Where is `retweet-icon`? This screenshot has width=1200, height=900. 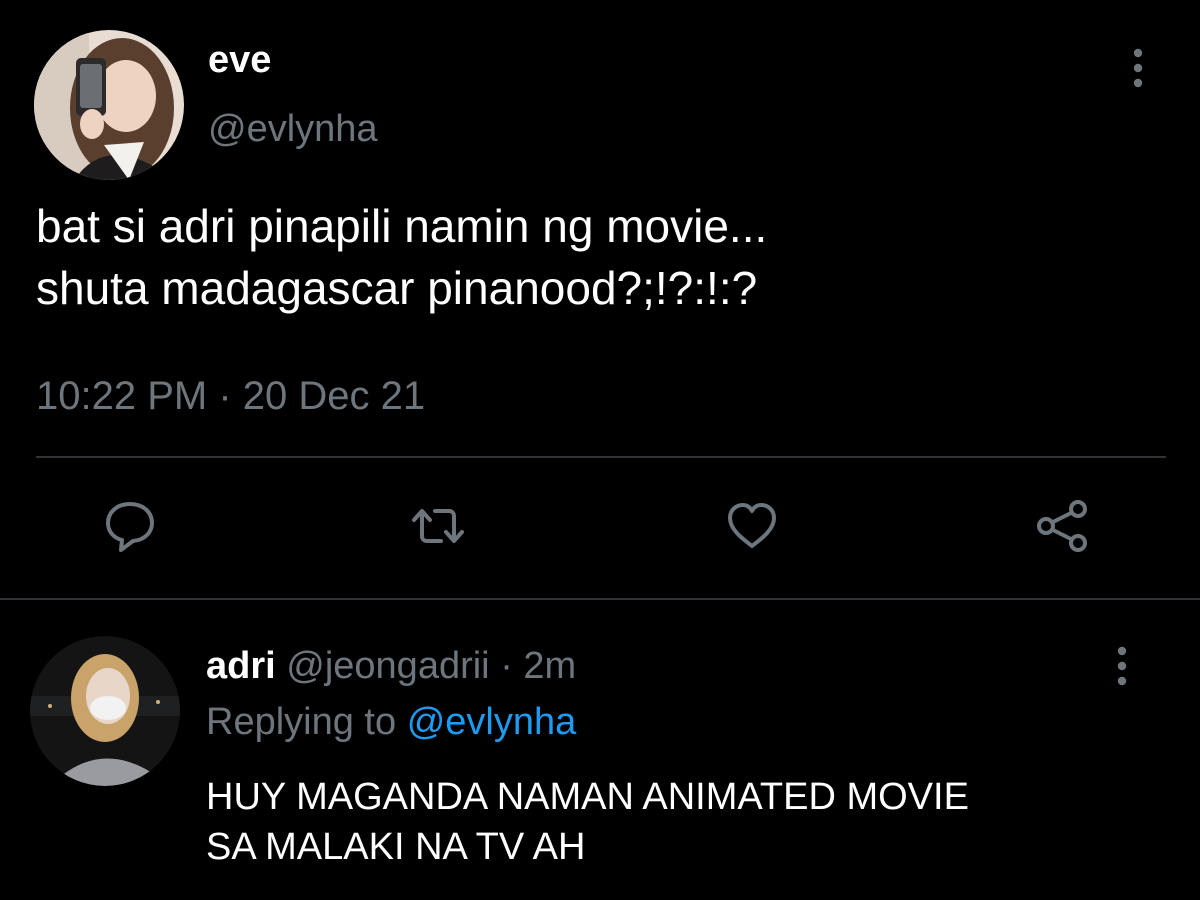 retweet-icon is located at coordinates (438, 526).